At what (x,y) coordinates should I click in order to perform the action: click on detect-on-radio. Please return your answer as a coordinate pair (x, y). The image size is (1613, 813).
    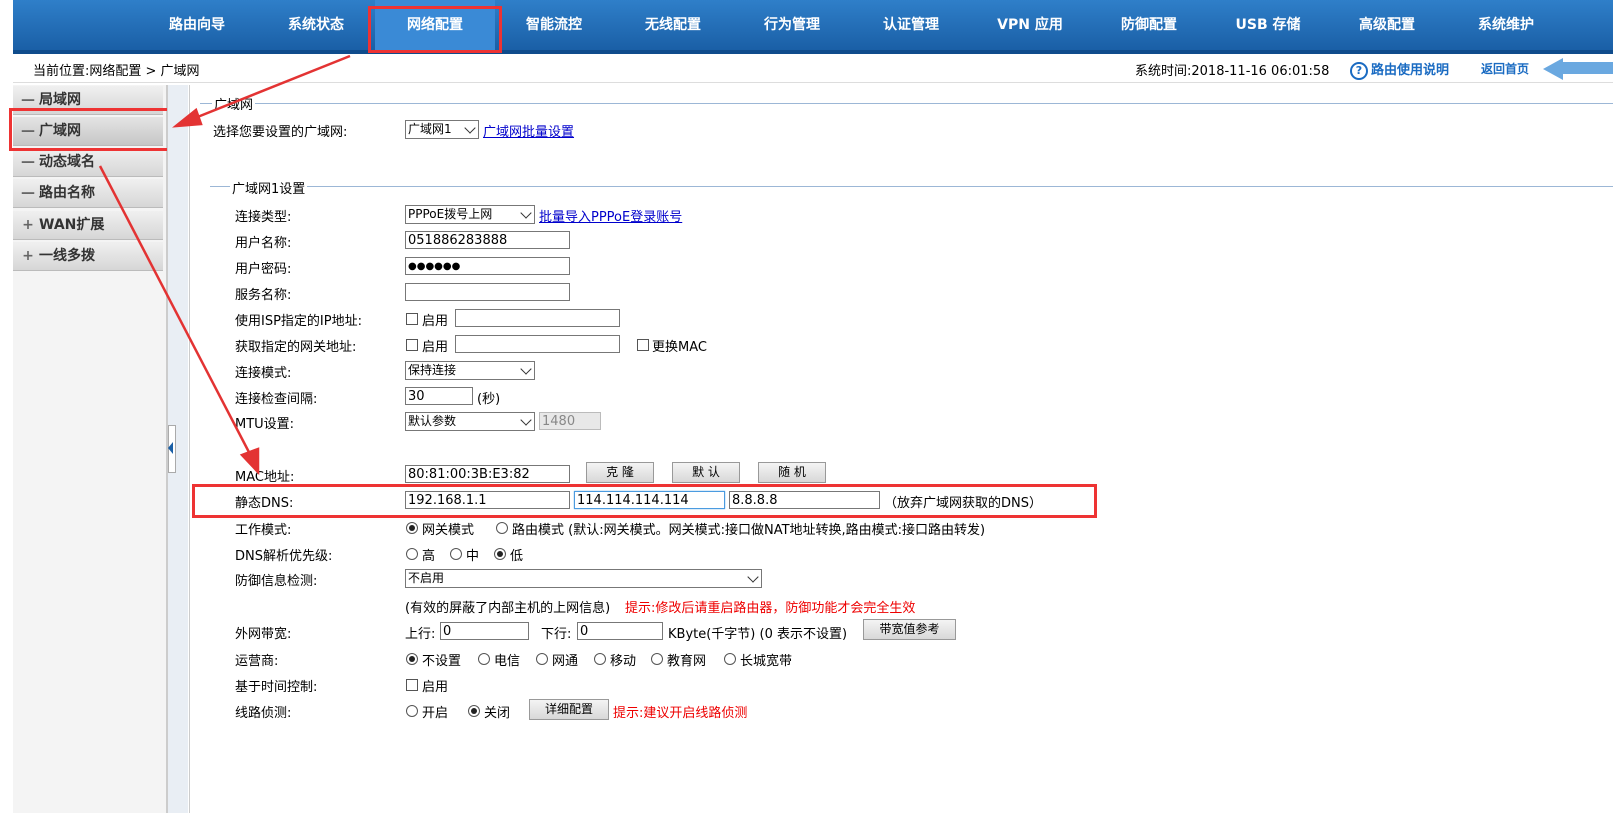
    Looking at the image, I should click on (412, 711).